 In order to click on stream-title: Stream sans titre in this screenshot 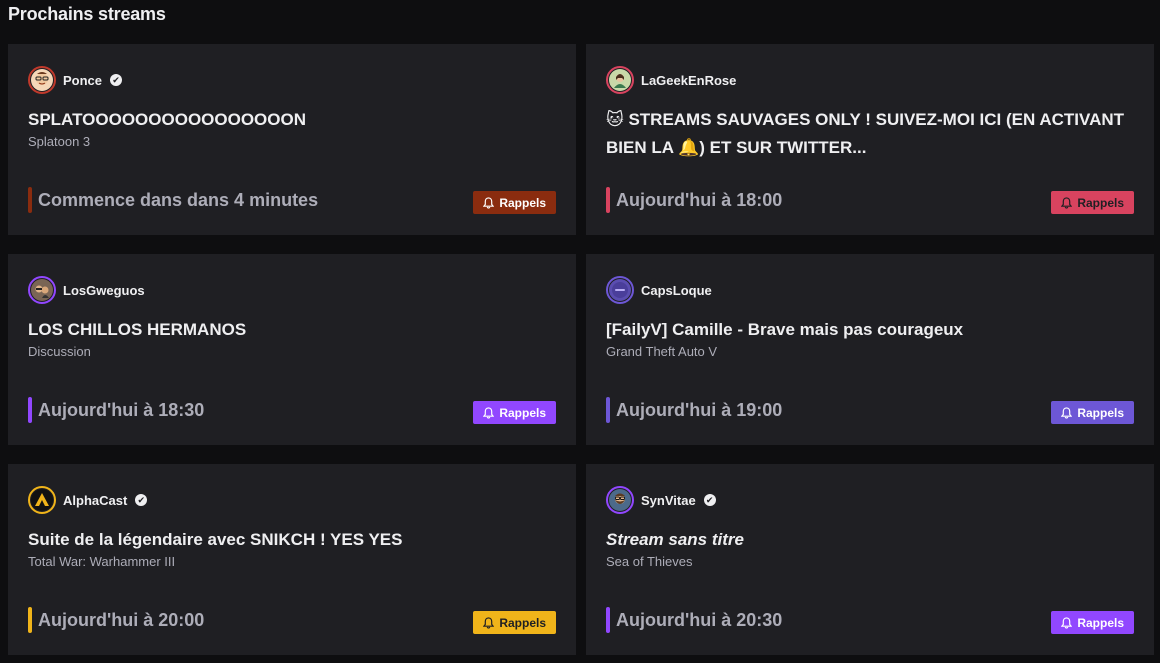, I will do `click(870, 540)`.